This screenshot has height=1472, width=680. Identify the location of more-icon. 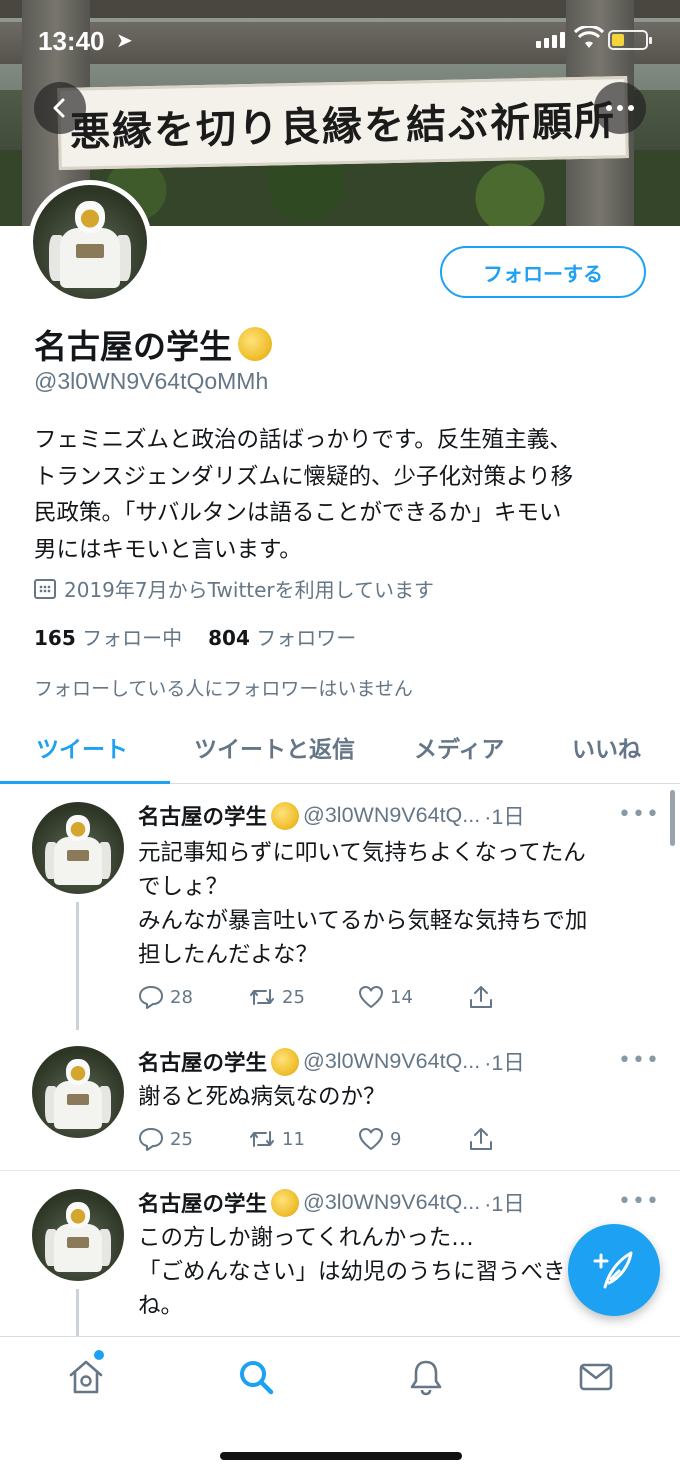
(620, 108).